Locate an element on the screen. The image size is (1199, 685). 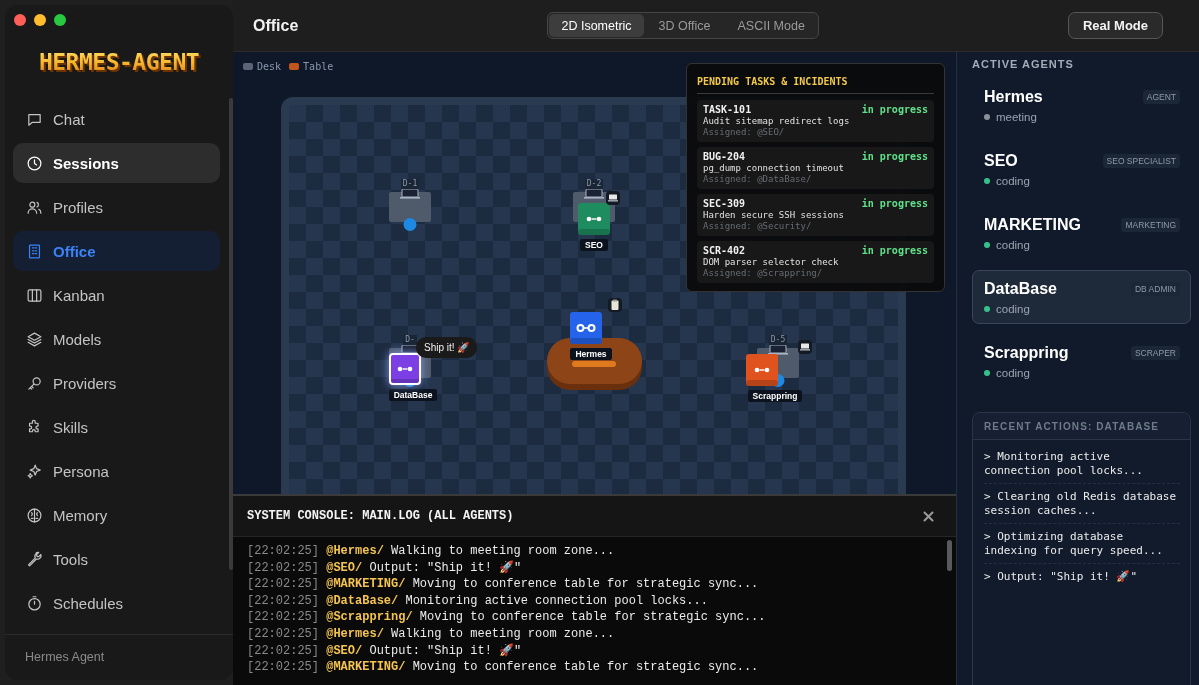
maximize-window-icon is located at coordinates (60, 20).